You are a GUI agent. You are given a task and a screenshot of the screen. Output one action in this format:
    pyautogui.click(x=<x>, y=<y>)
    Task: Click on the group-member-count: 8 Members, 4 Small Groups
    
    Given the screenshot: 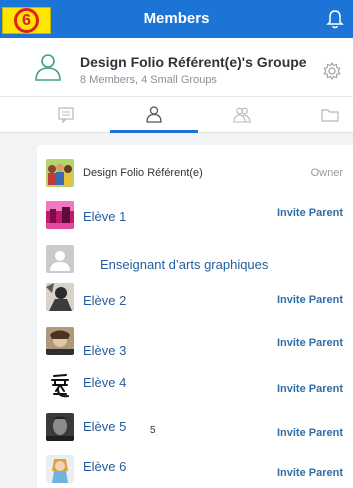 What is the action you would take?
    pyautogui.click(x=148, y=80)
    